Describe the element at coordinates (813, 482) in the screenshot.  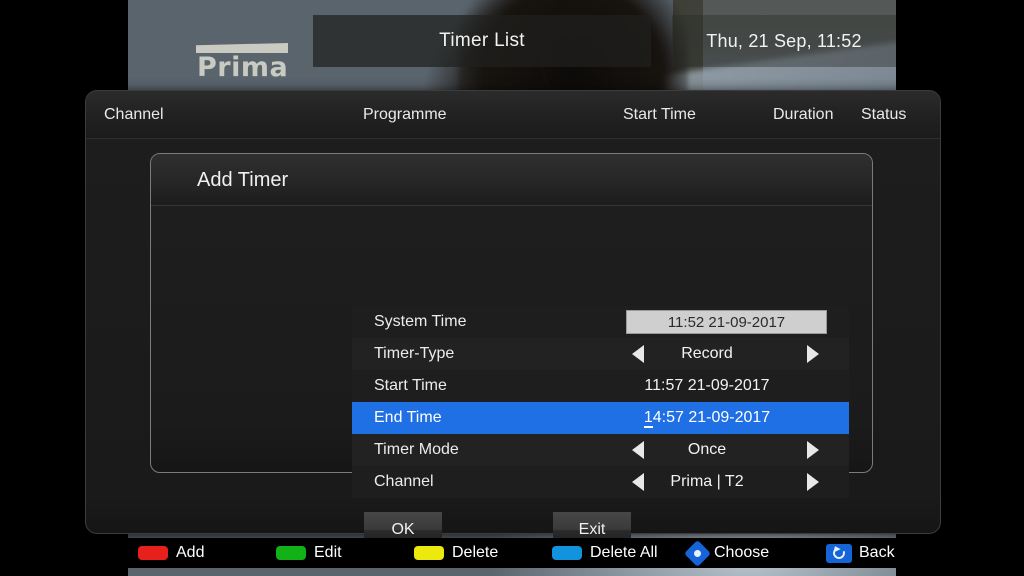
I see `right-arrow-icon-channel` at that location.